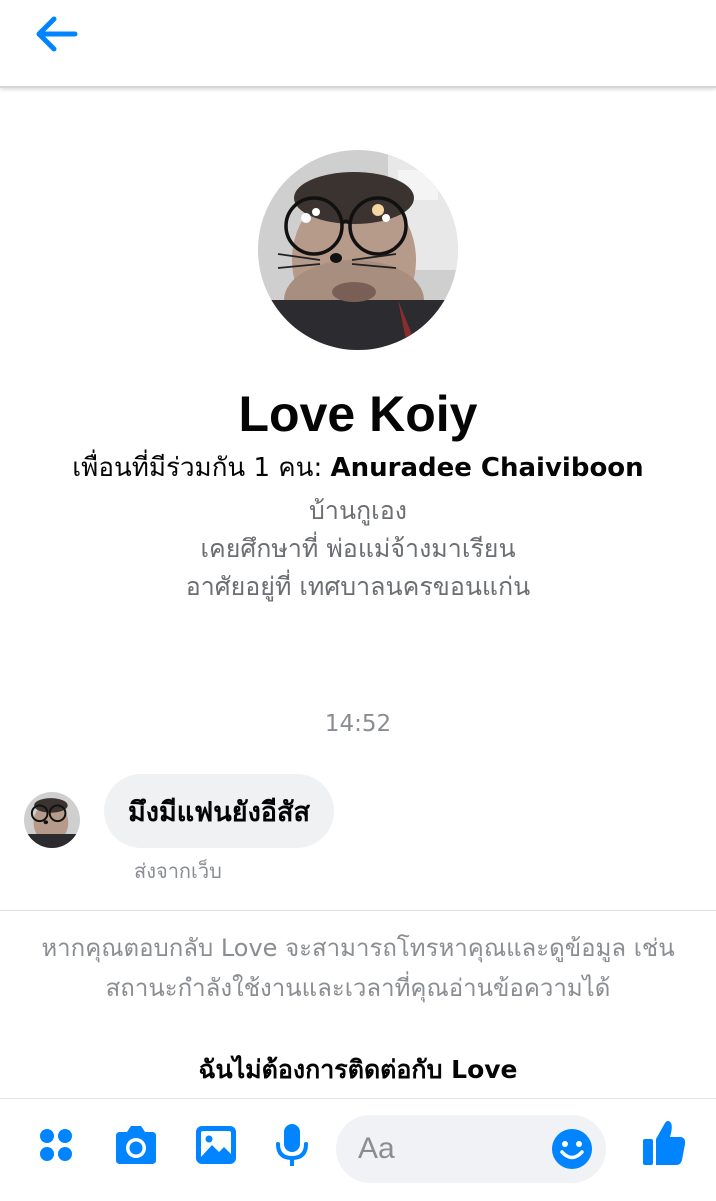 The height and width of the screenshot is (1201, 716). I want to click on voice-button, so click(292, 1145).